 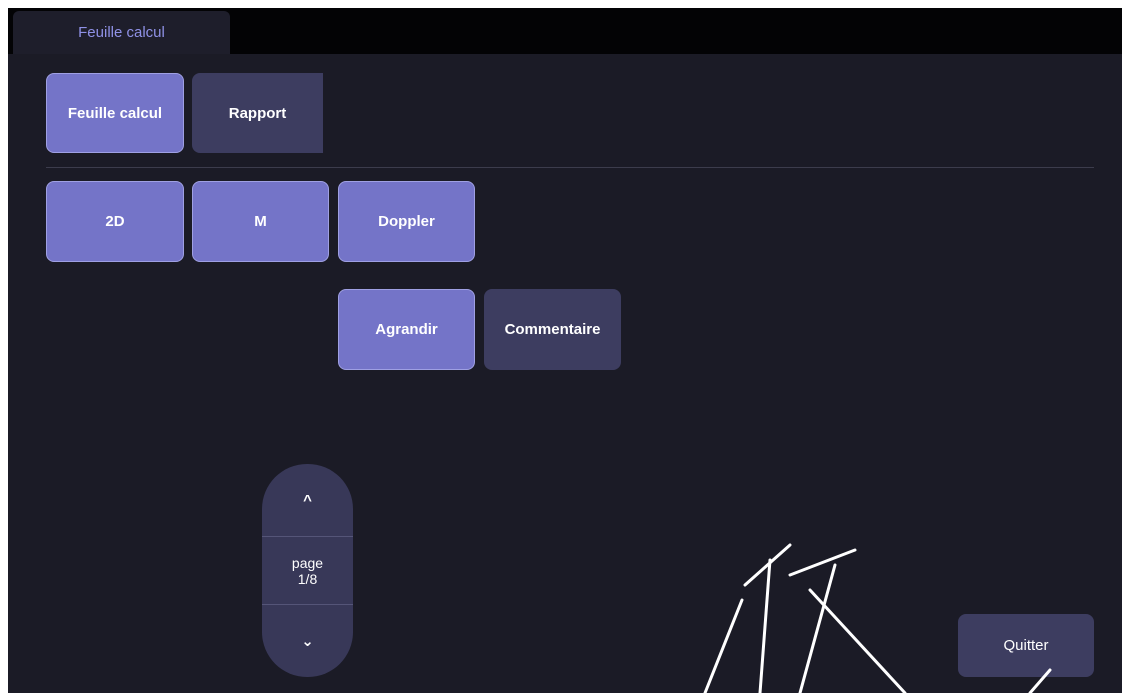 What do you see at coordinates (552, 329) in the screenshot?
I see `comment-button: Commentaire` at bounding box center [552, 329].